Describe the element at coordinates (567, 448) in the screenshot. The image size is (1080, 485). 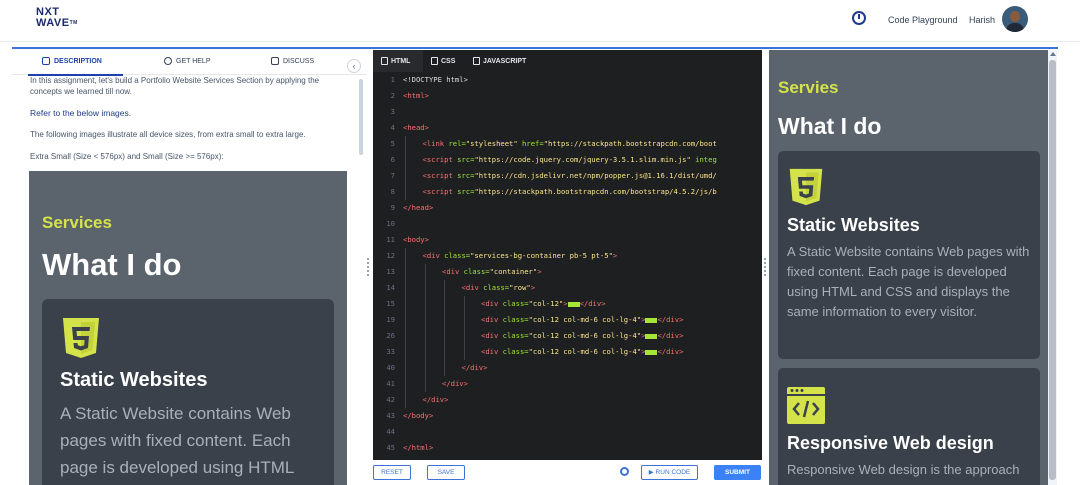
I see `code-line: 45 </html>` at that location.